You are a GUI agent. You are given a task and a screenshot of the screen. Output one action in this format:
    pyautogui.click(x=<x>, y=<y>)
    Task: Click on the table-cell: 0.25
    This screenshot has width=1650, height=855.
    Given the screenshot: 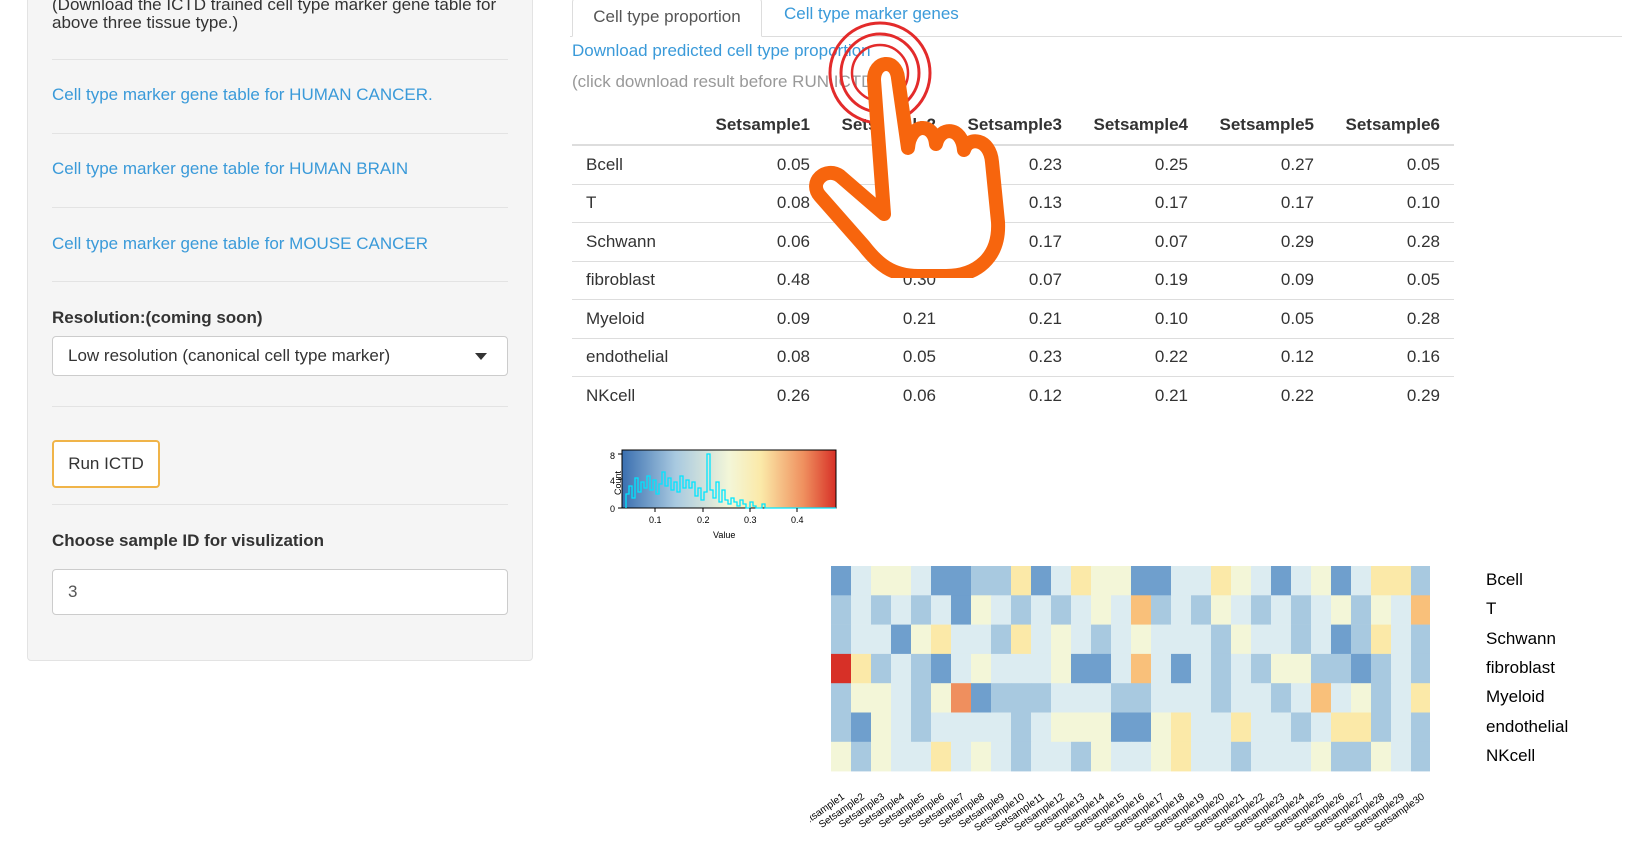 What is the action you would take?
    pyautogui.click(x=1139, y=164)
    